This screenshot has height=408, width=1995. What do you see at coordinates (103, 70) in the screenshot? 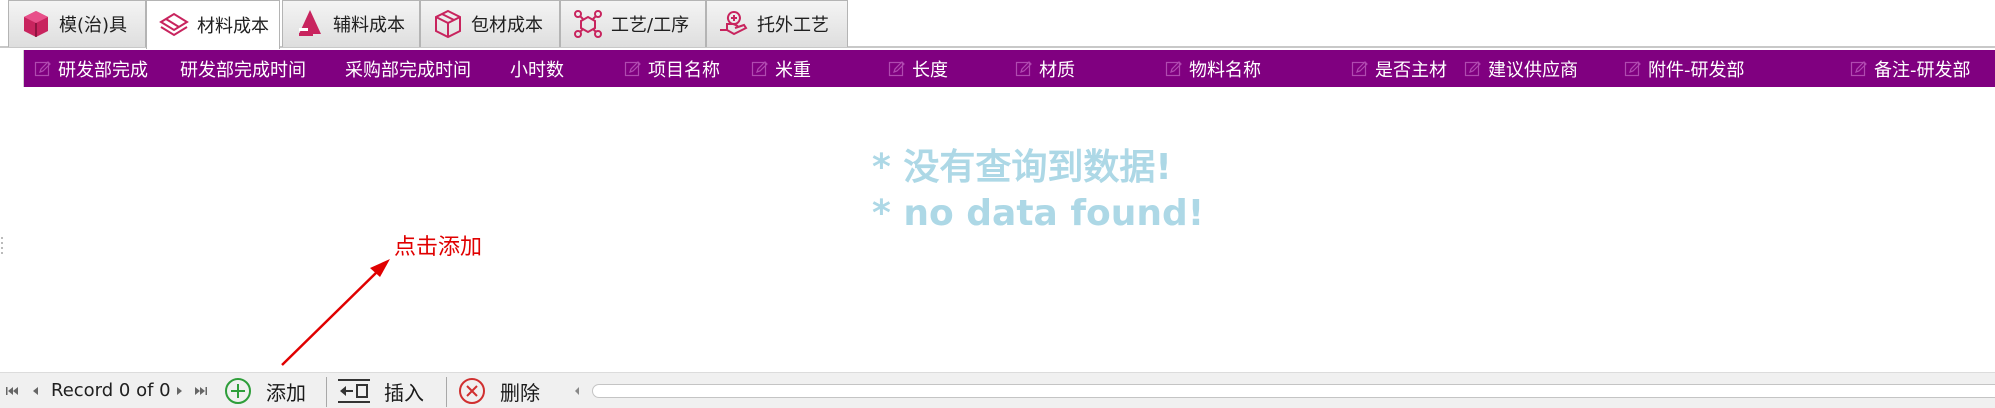
I see `column-header-label: 研发部完成` at bounding box center [103, 70].